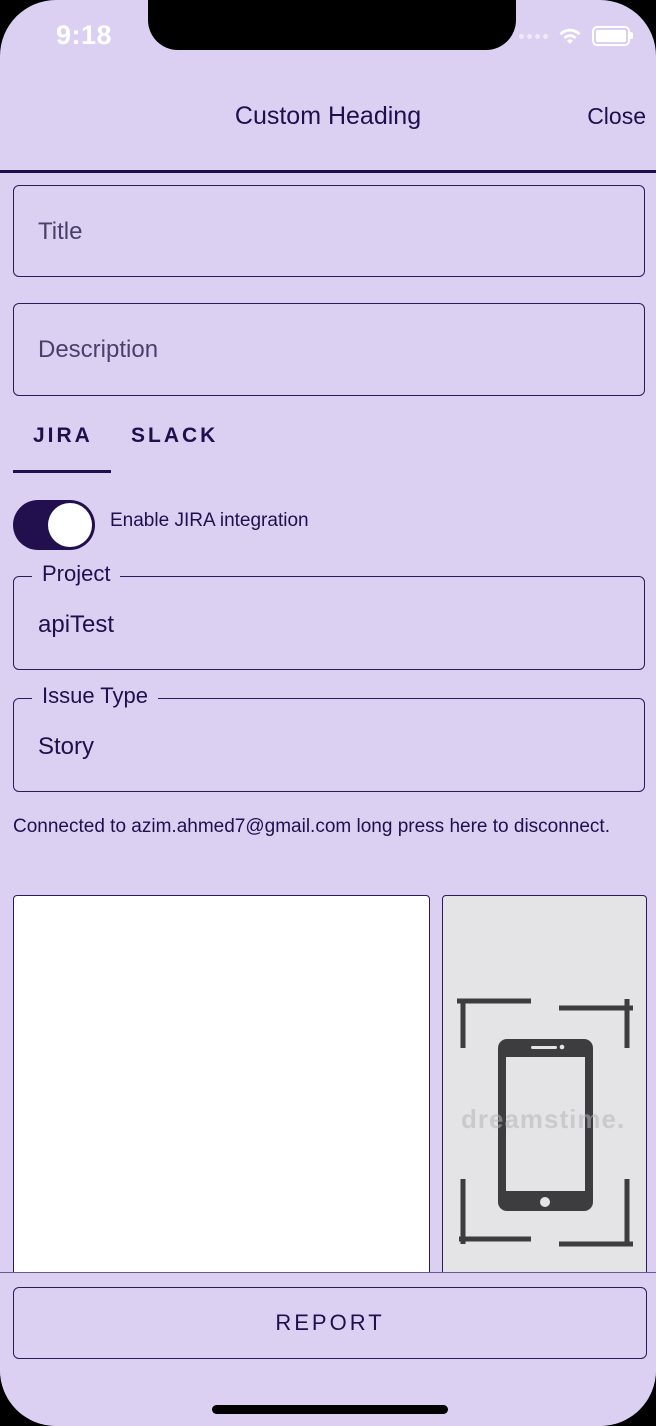 The image size is (656, 1426). Describe the element at coordinates (332, 25) in the screenshot. I see `notch` at that location.